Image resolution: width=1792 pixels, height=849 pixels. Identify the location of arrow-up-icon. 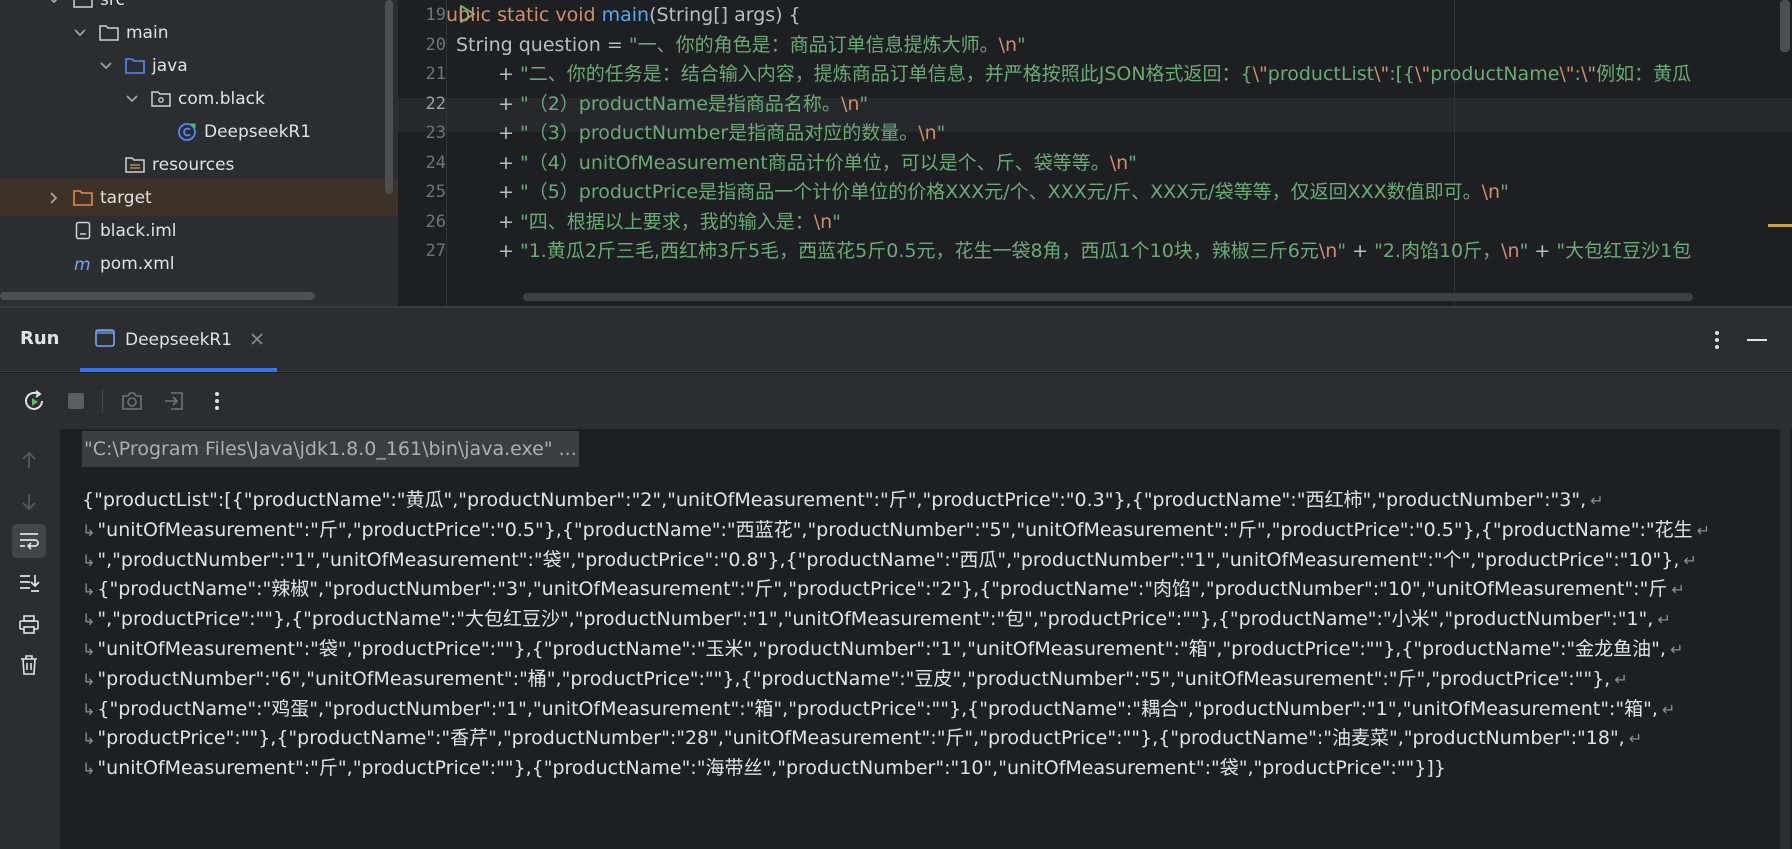
(29, 460).